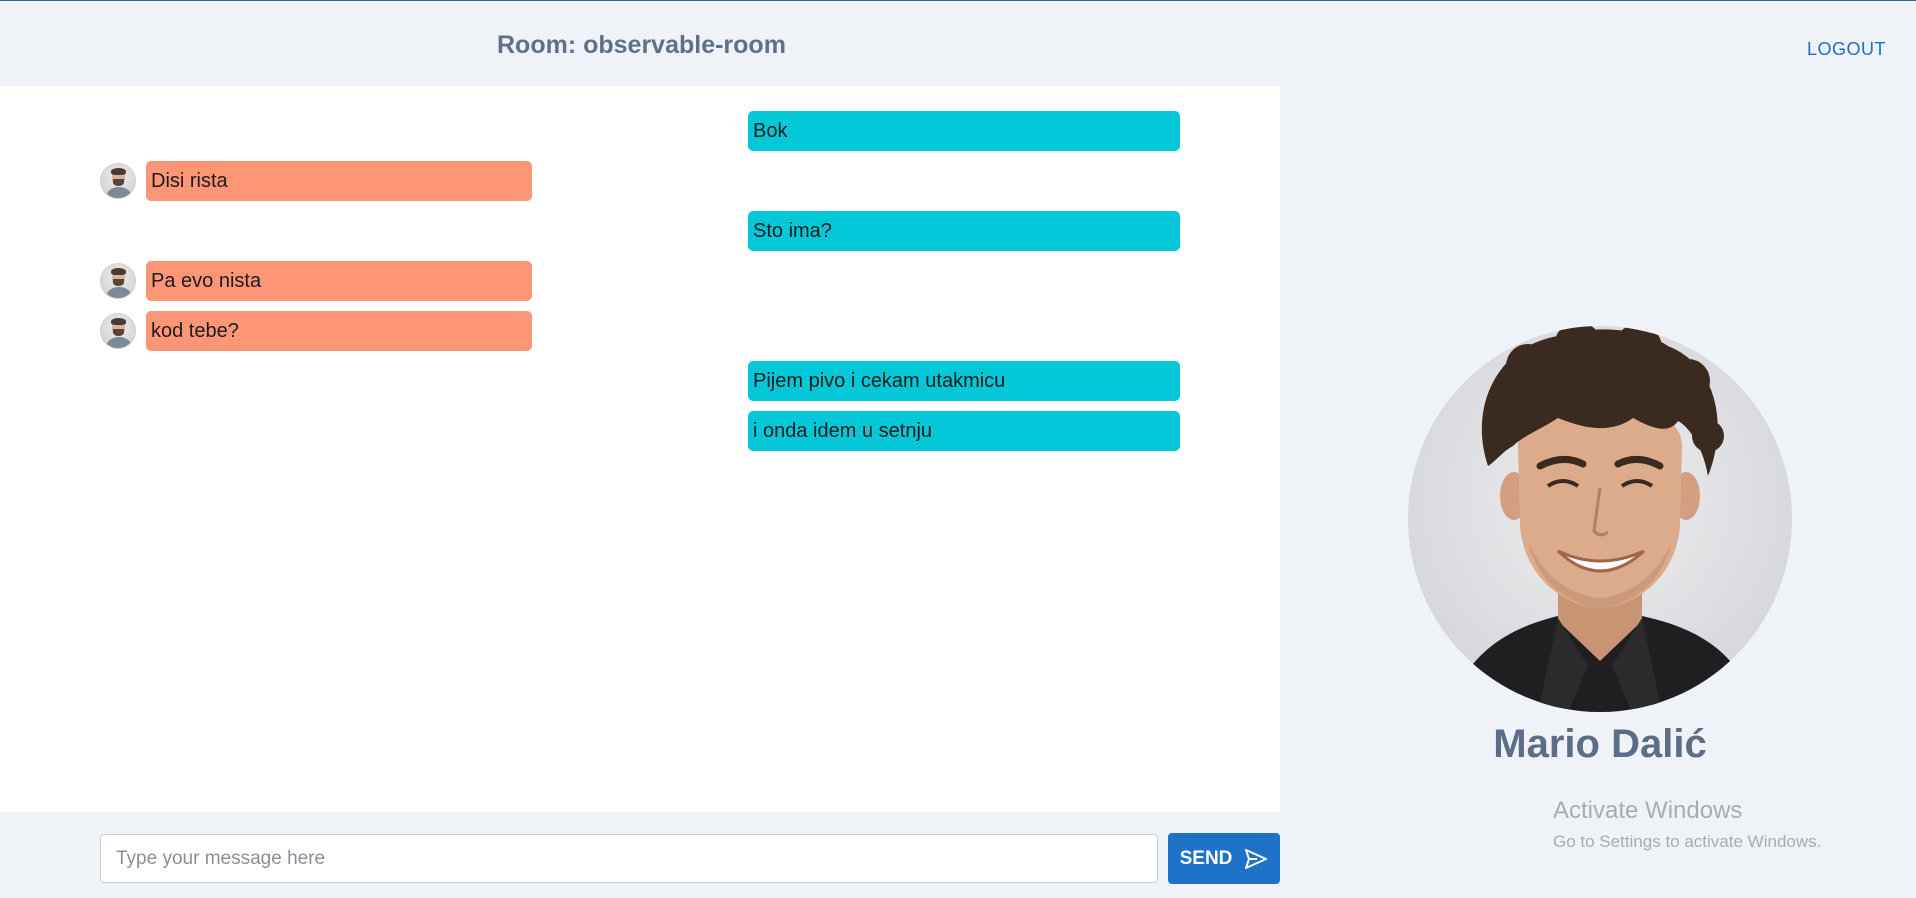 The image size is (1916, 898). What do you see at coordinates (629, 858) in the screenshot?
I see `message-input` at bounding box center [629, 858].